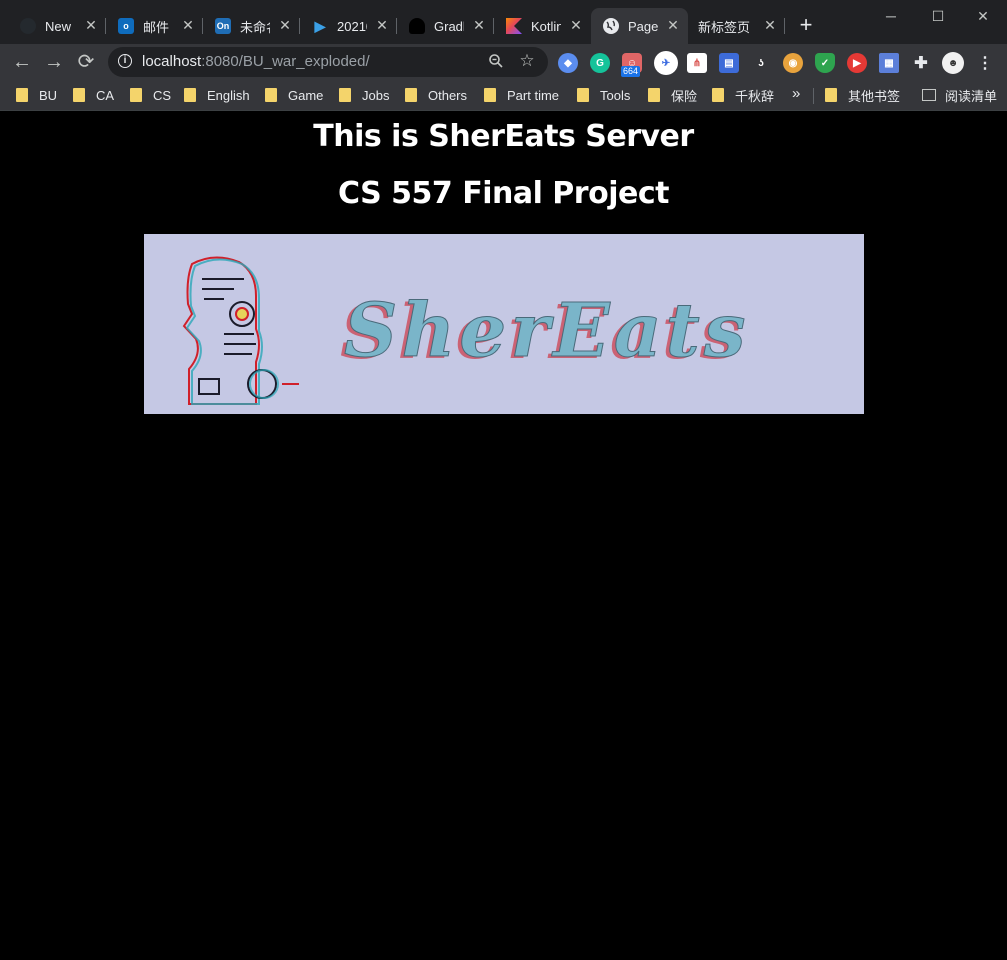  I want to click on tab-outlook: o 邮件 - ✕, so click(154, 26).